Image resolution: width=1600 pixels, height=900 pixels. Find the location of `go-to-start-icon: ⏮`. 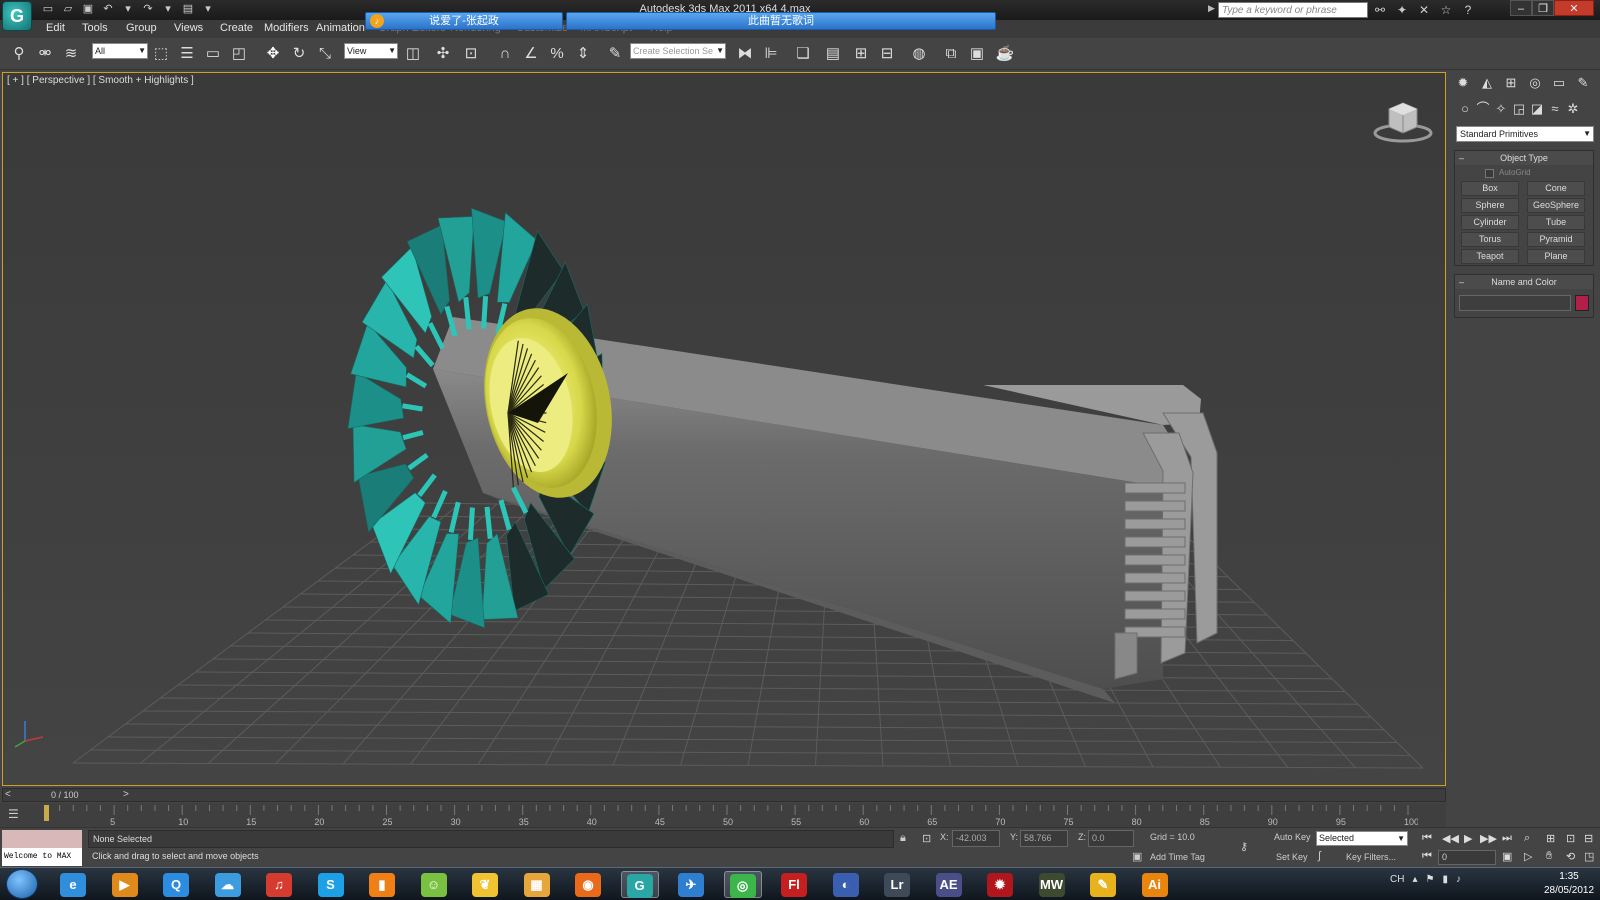

go-to-start-icon: ⏮ is located at coordinates (1427, 838).